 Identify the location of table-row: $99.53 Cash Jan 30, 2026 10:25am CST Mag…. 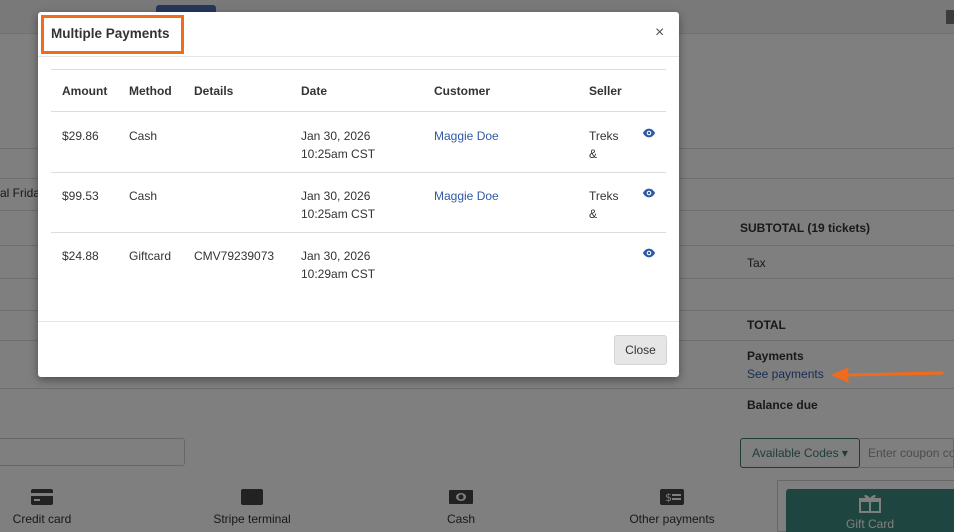
(358, 203).